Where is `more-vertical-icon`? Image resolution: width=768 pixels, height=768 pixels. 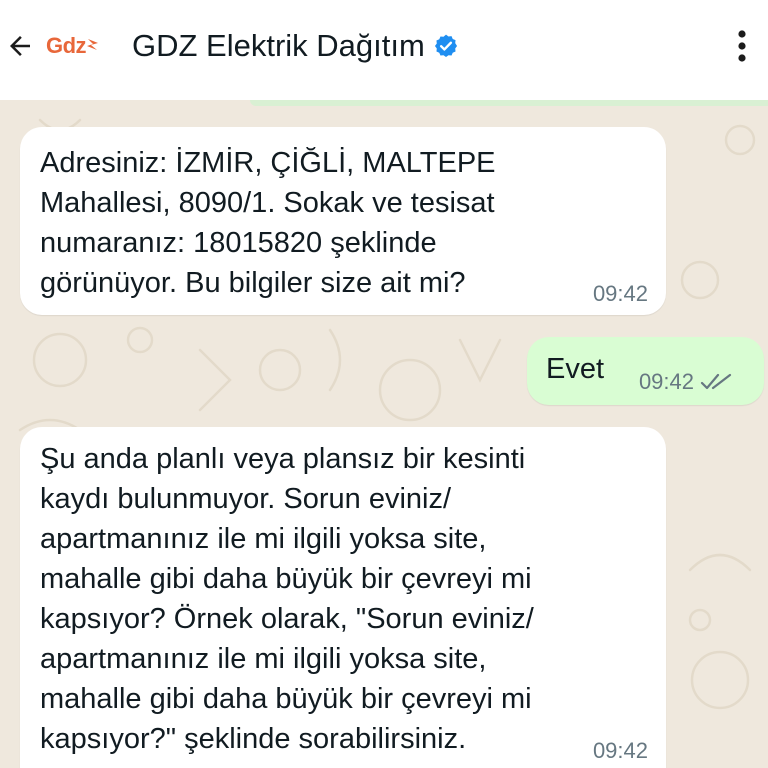 more-vertical-icon is located at coordinates (742, 46).